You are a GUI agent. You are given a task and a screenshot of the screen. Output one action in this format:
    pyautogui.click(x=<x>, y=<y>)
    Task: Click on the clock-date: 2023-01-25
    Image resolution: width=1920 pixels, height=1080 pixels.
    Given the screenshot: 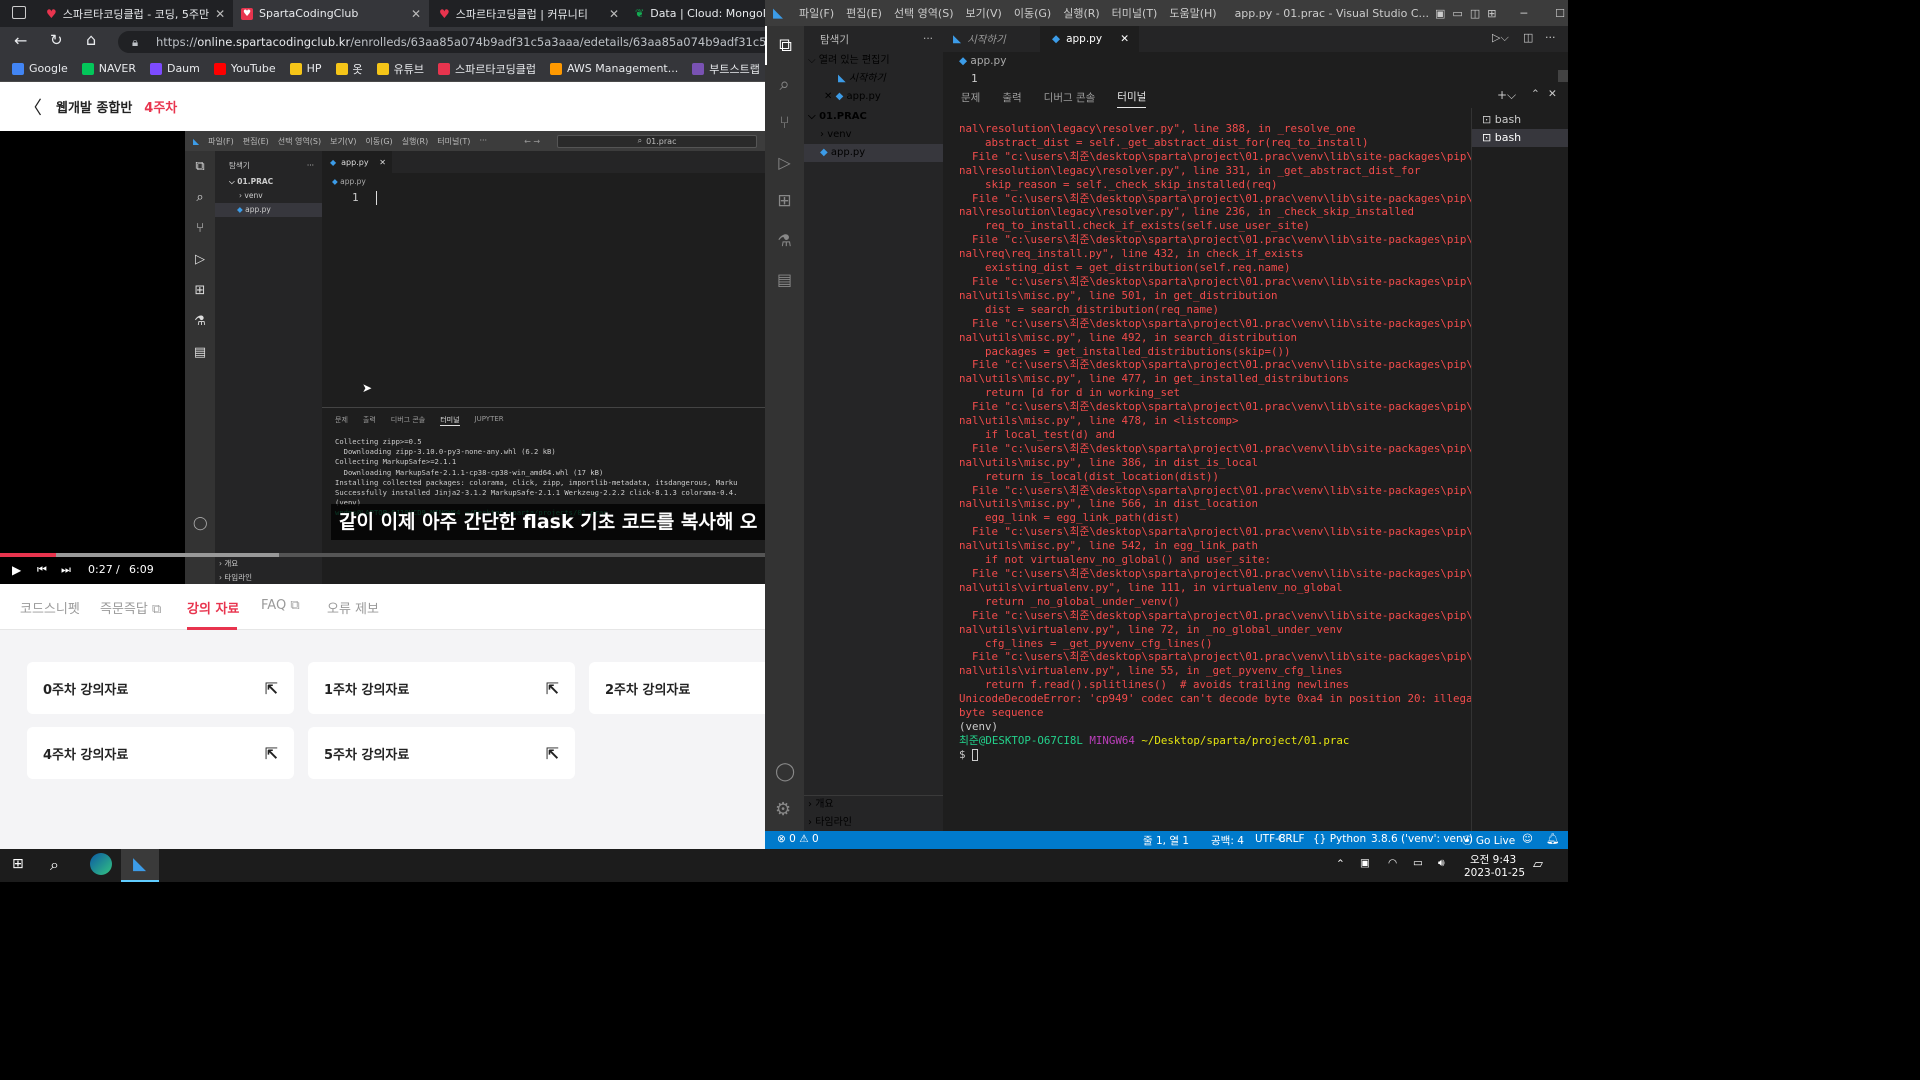 What is the action you would take?
    pyautogui.click(x=1494, y=873)
    